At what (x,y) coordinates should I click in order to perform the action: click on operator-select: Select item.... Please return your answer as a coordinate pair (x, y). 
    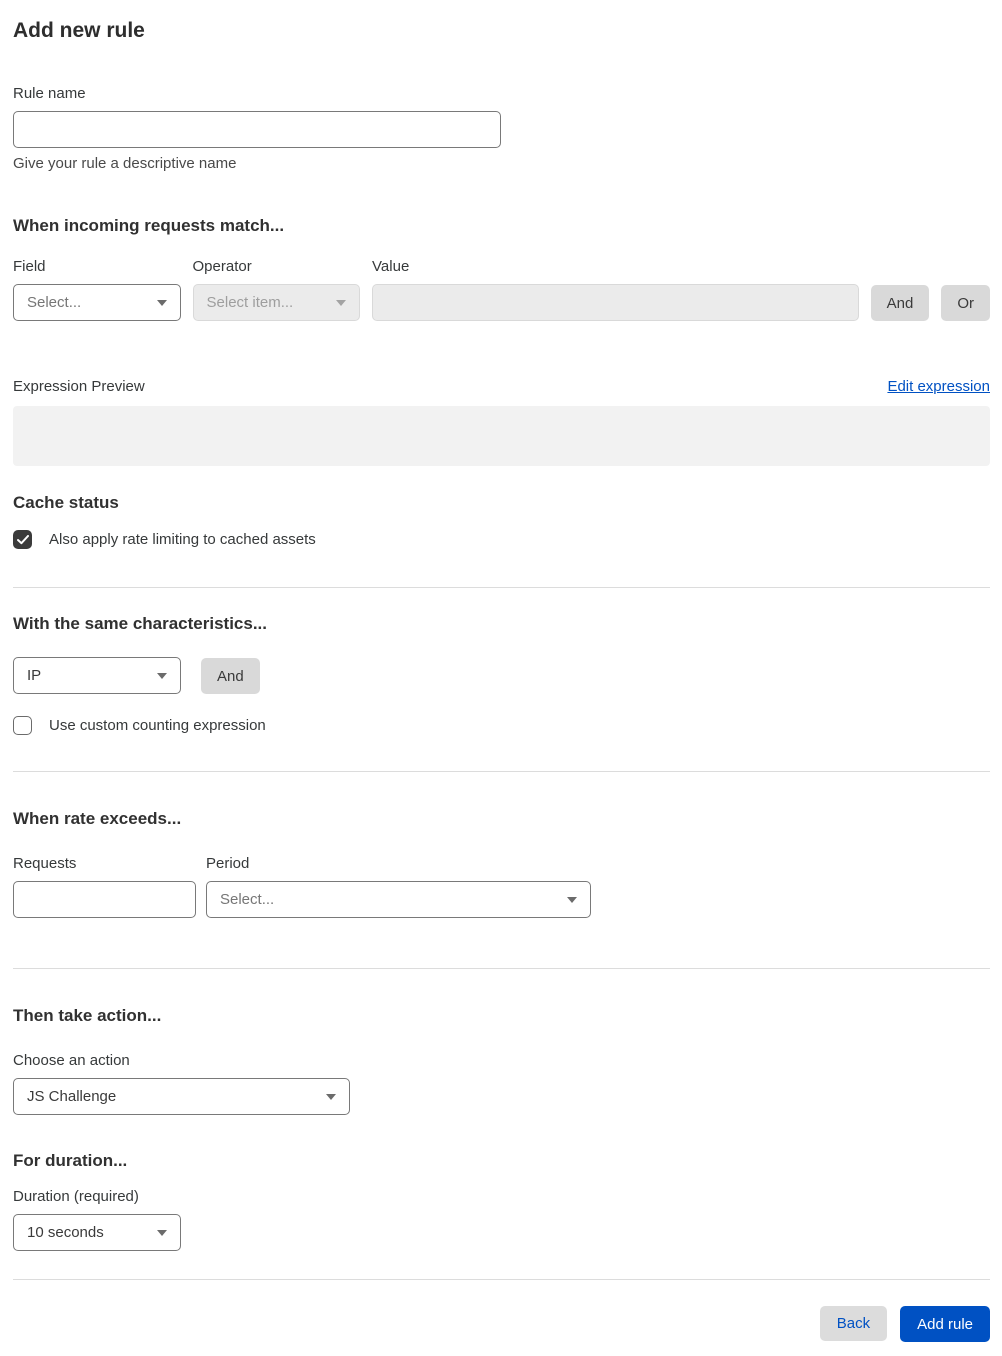
    Looking at the image, I should click on (276, 302).